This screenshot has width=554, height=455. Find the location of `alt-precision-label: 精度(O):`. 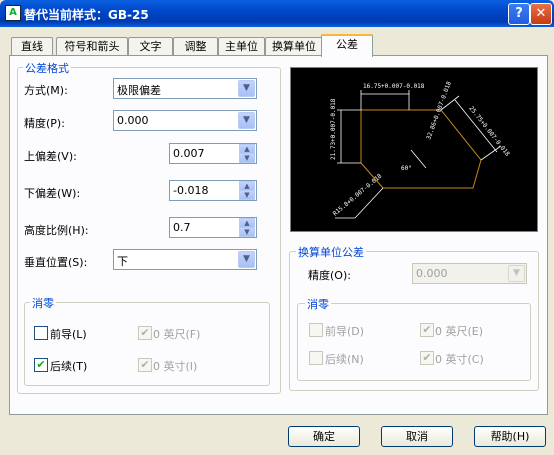

alt-precision-label: 精度(O): is located at coordinates (329, 275).